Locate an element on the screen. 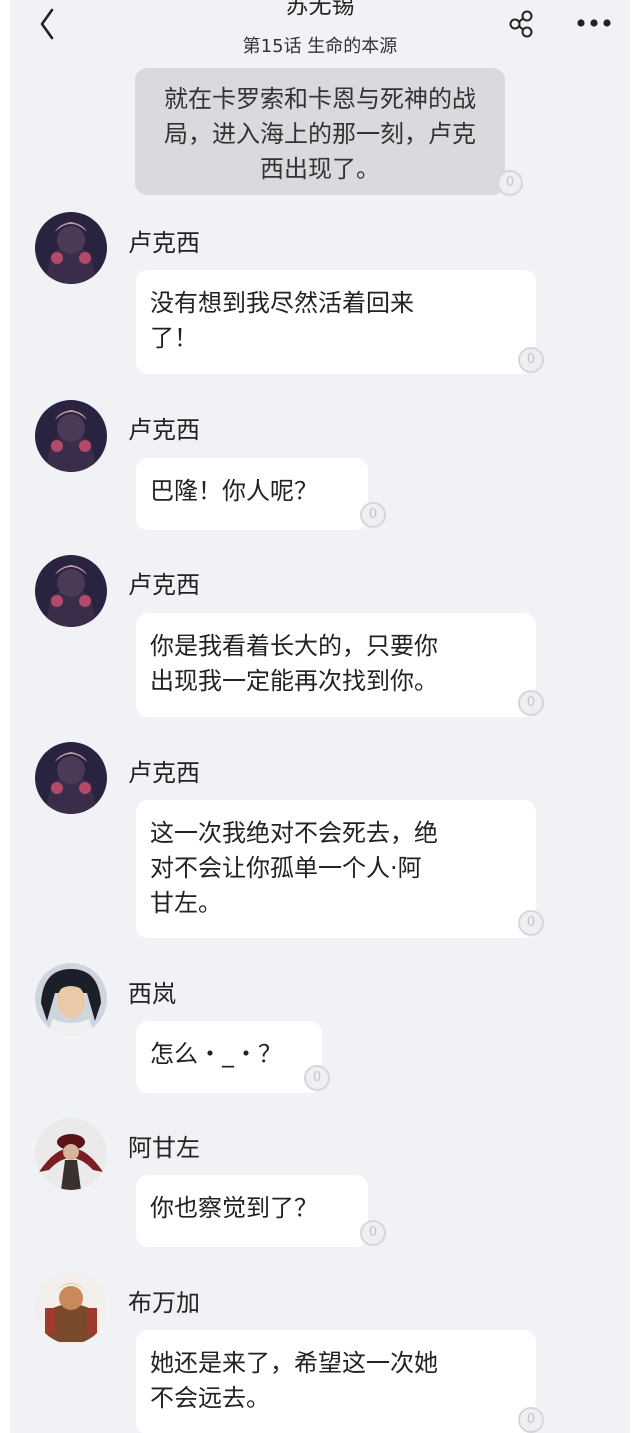 The width and height of the screenshot is (640, 1433). message-bubble: 没有想到我尽然活着回来 了！ is located at coordinates (336, 322).